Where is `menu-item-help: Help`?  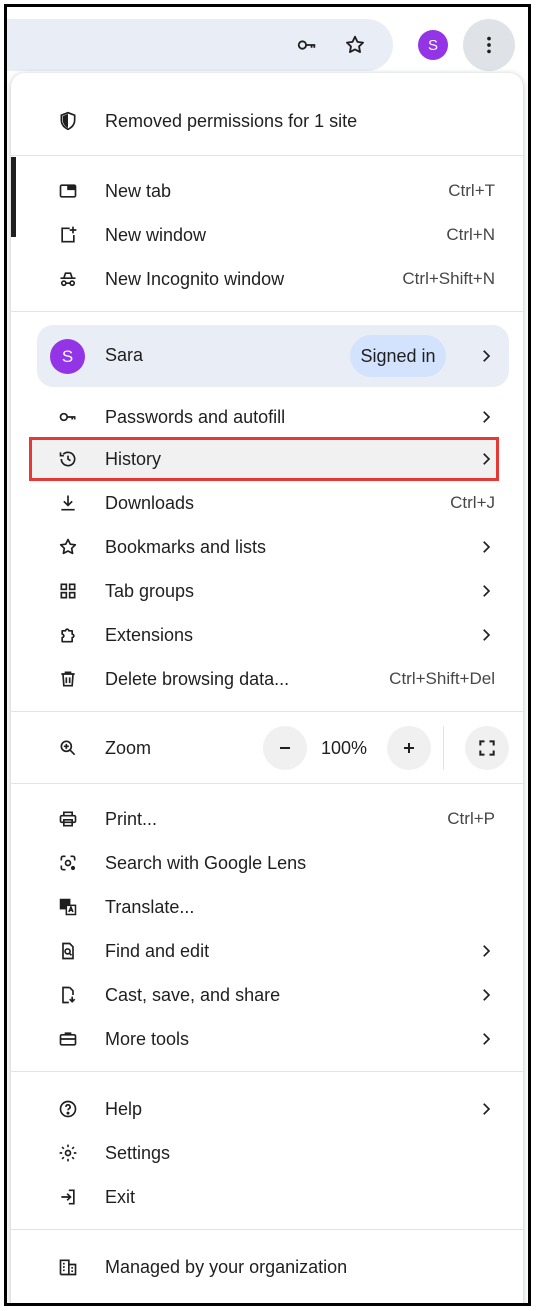 menu-item-help: Help is located at coordinates (267, 1109).